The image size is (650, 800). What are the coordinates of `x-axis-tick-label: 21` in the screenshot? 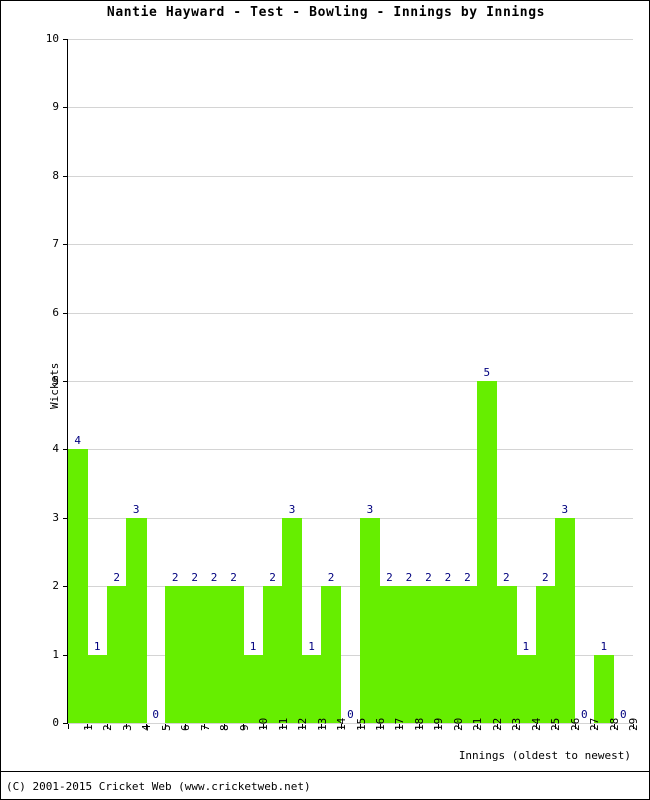 It's located at (478, 724).